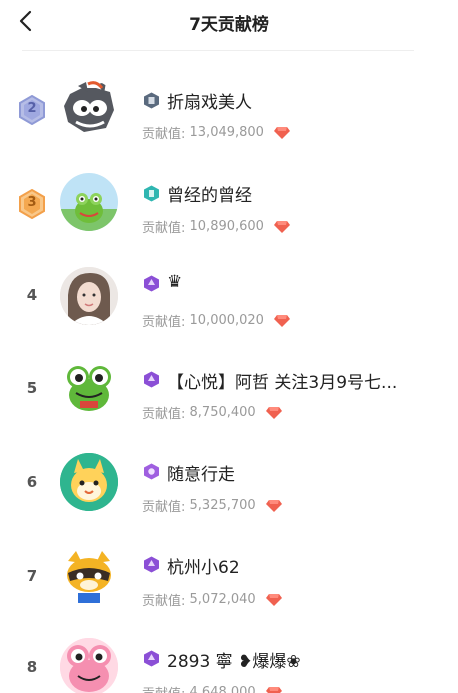 This screenshot has height=693, width=458. I want to click on rank-number: 3, so click(32, 202).